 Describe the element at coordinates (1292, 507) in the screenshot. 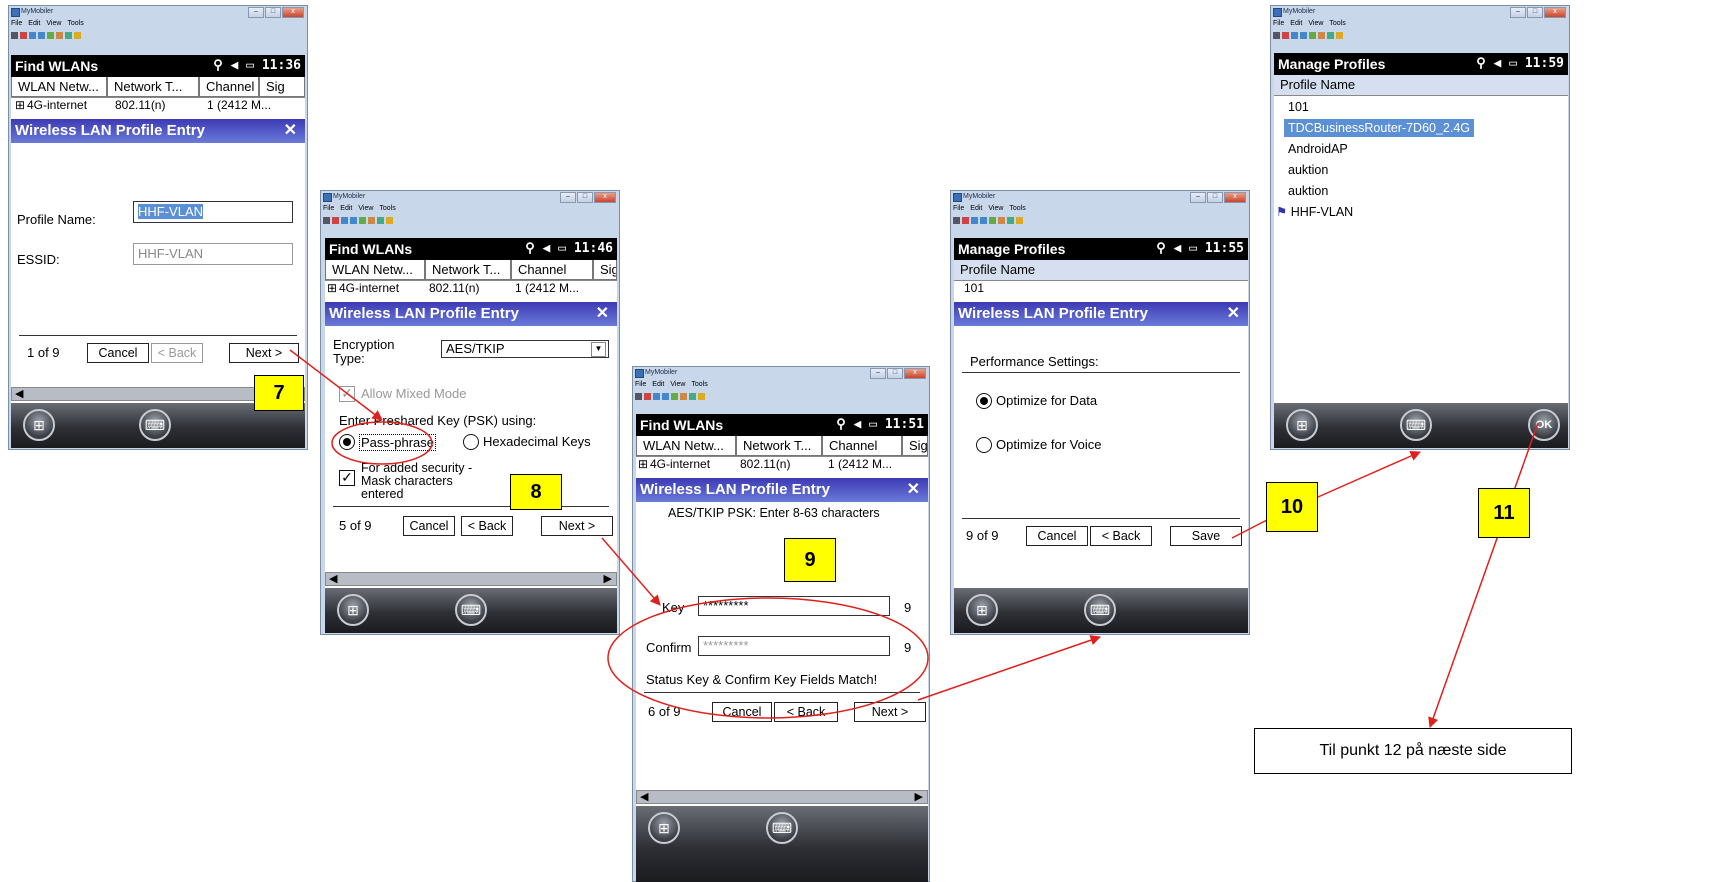

I see `callout-10: 10` at that location.